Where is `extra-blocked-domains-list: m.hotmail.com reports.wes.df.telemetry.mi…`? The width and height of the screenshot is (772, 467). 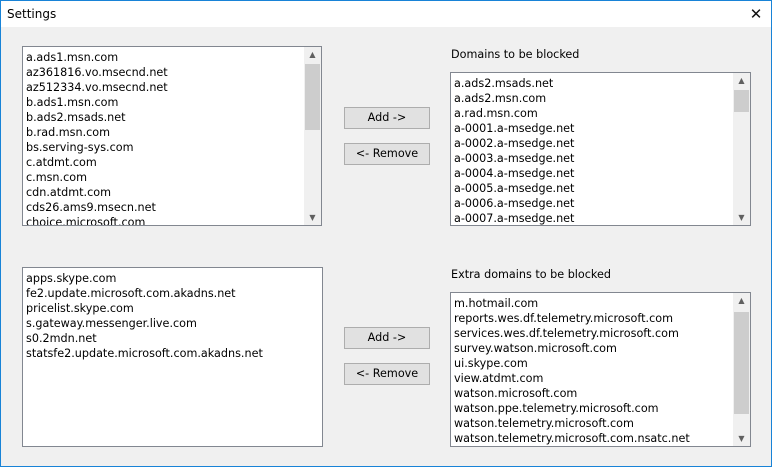
extra-blocked-domains-list: m.hotmail.com reports.wes.df.telemetry.mi… is located at coordinates (600, 369).